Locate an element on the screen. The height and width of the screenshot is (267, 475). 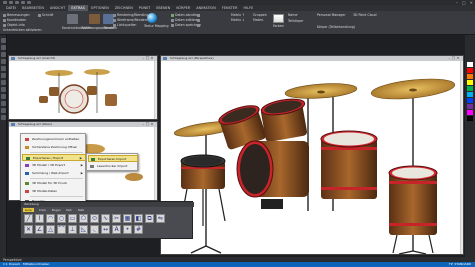
submenu-item-laser-import: Laserdrucker Import is located at coordinates (113, 166).